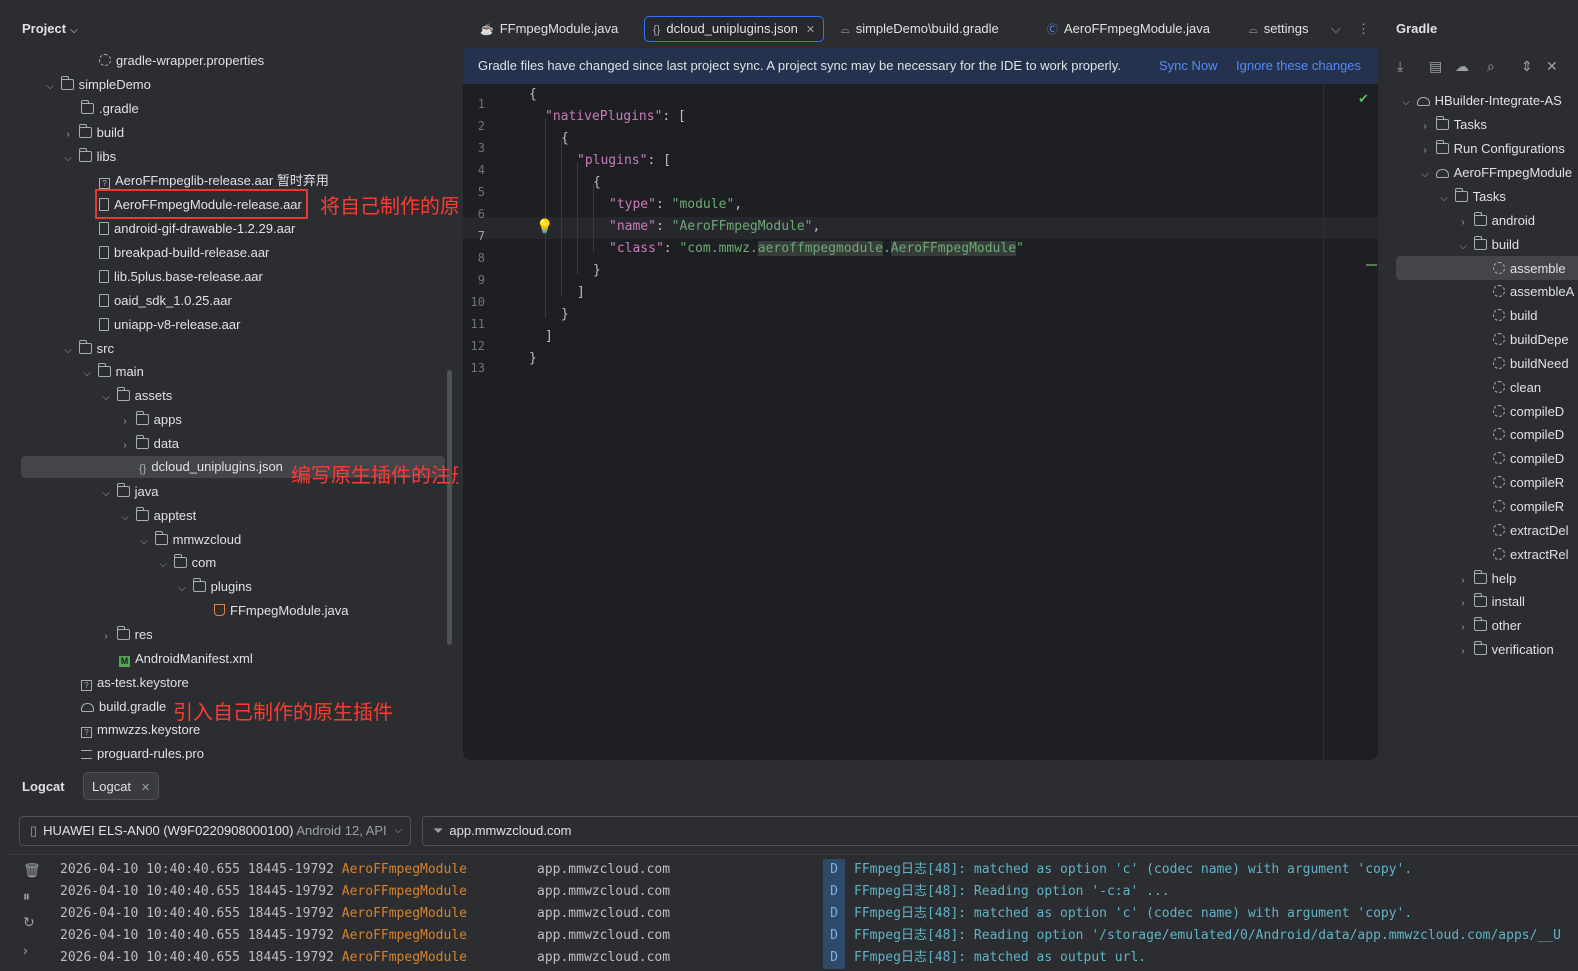 This screenshot has width=1578, height=971. Describe the element at coordinates (1442, 173) in the screenshot. I see `gradle-icon` at that location.